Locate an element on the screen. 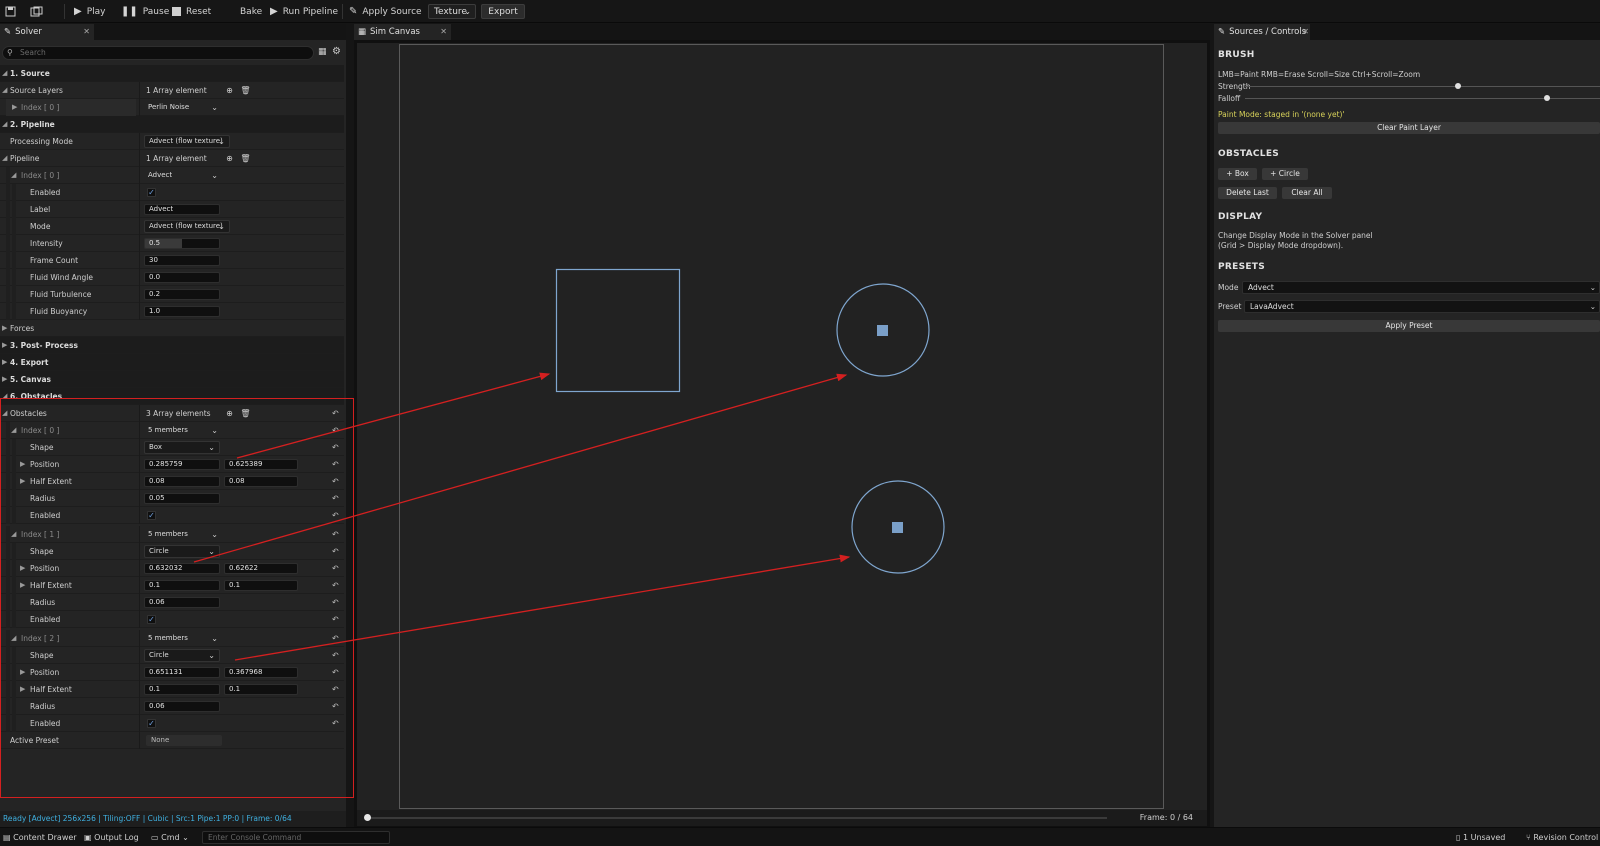 The height and width of the screenshot is (846, 1600). tab-sources-label: Sources / Controls is located at coordinates (1268, 32).